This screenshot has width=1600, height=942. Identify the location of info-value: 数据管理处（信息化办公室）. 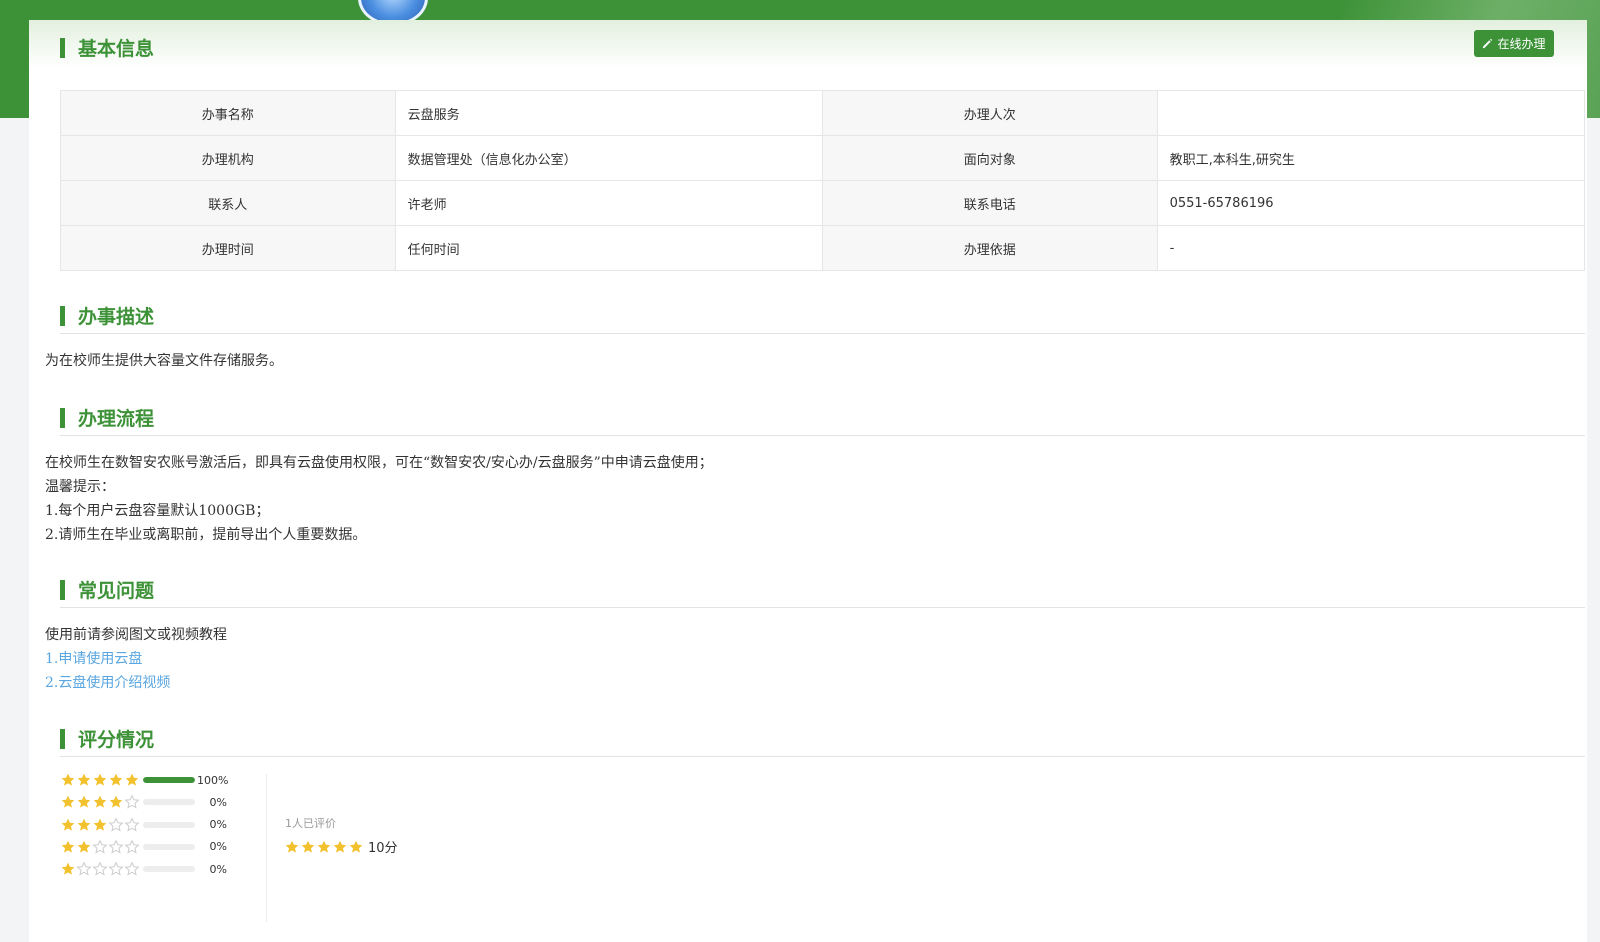
(608, 158).